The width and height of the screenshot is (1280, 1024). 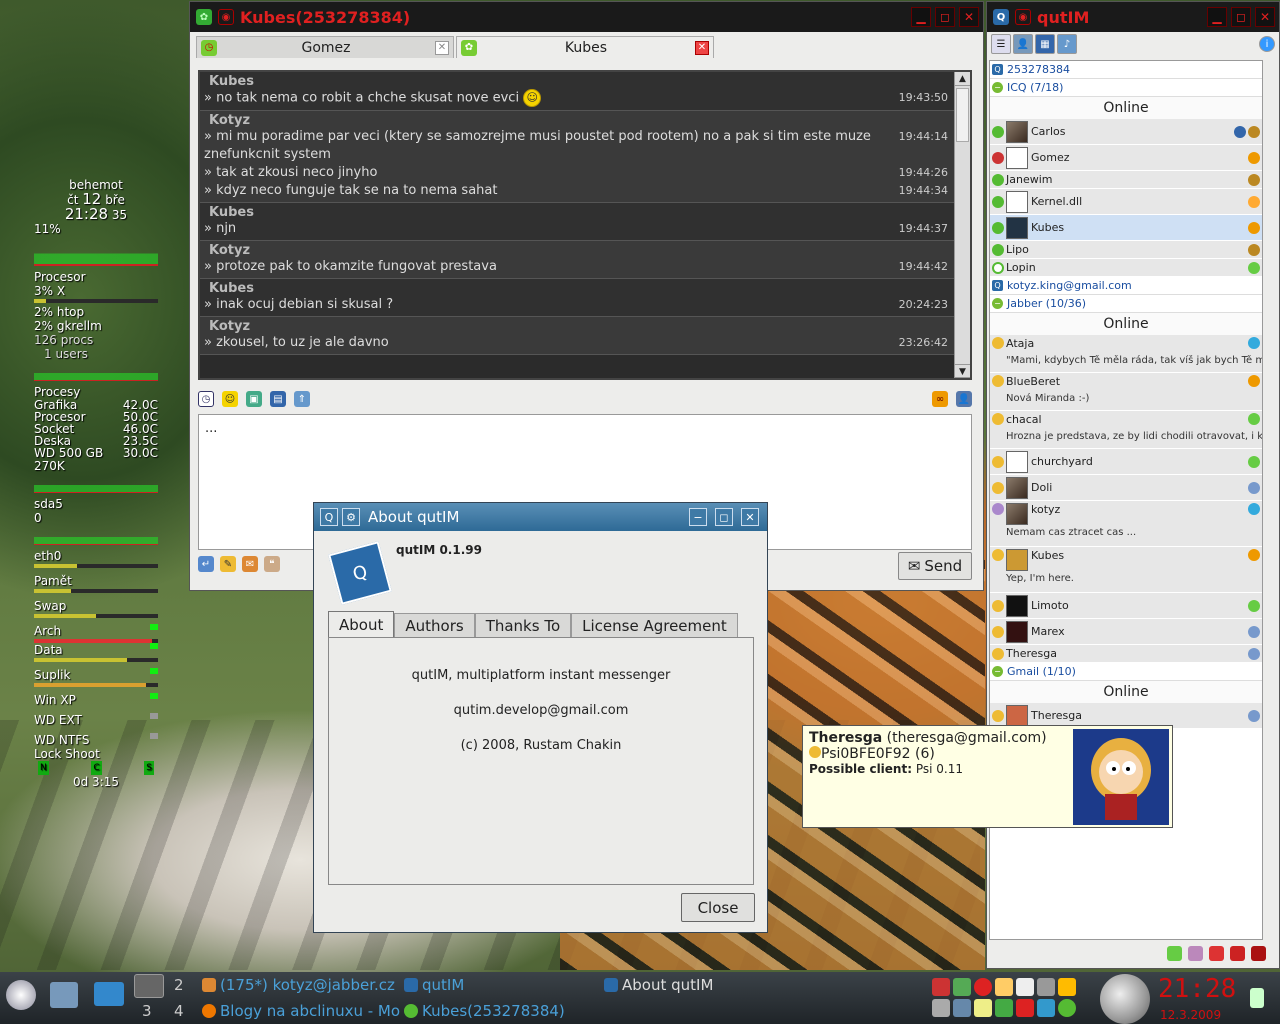 I want to click on tab-authors: Authors, so click(x=434, y=625).